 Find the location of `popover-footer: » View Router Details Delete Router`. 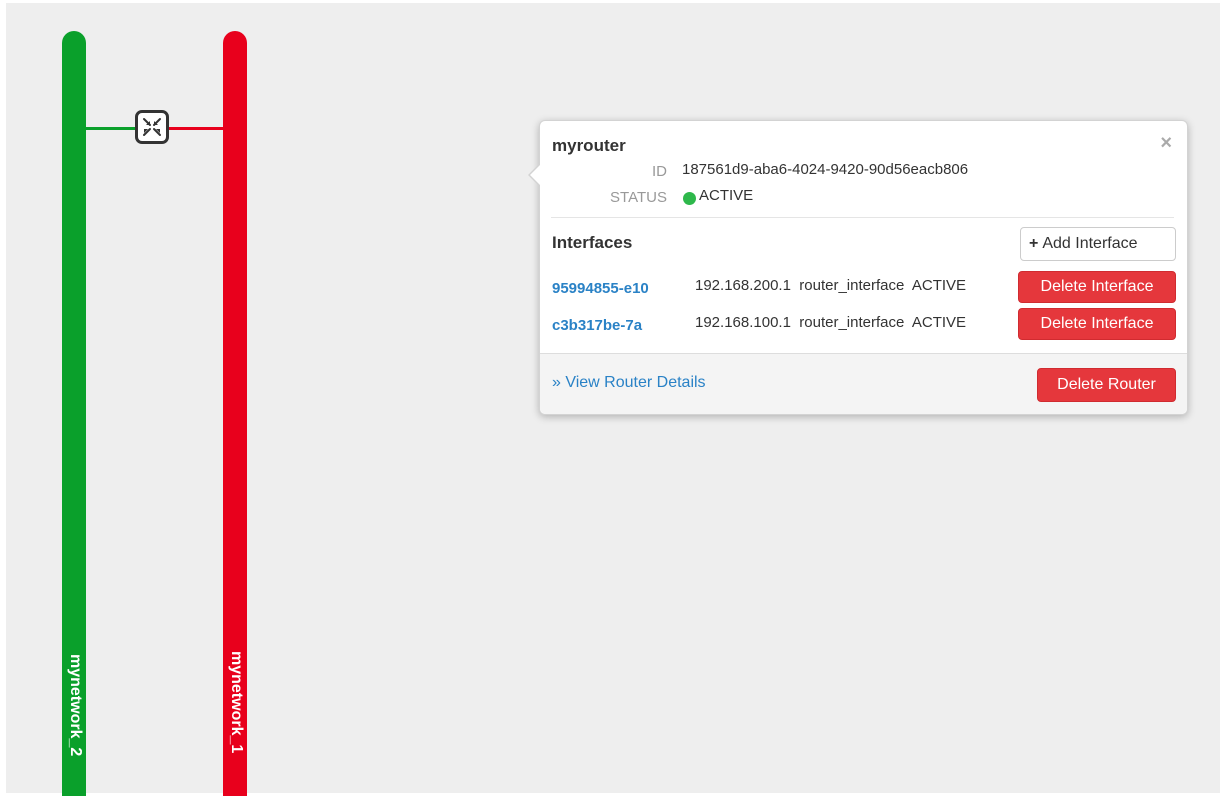

popover-footer: » View Router Details Delete Router is located at coordinates (863, 383).